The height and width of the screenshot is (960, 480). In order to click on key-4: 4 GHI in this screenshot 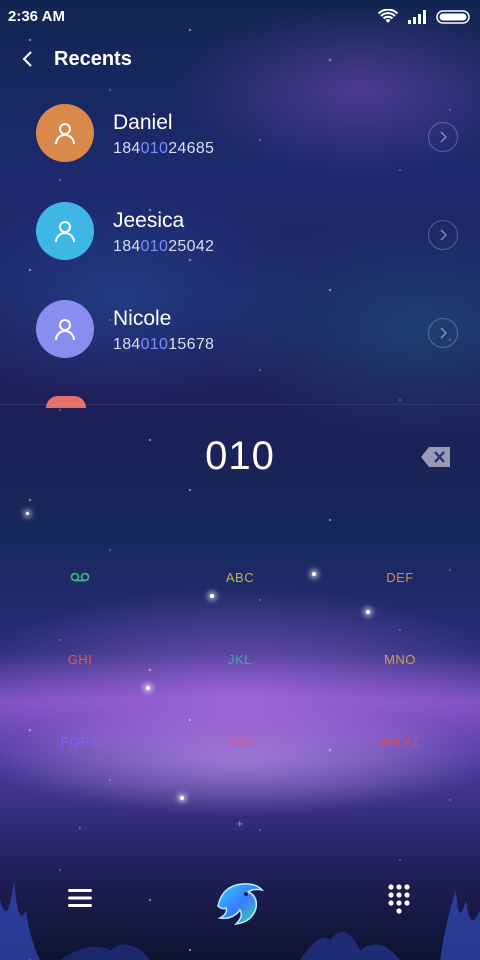, I will do `click(80, 643)`.